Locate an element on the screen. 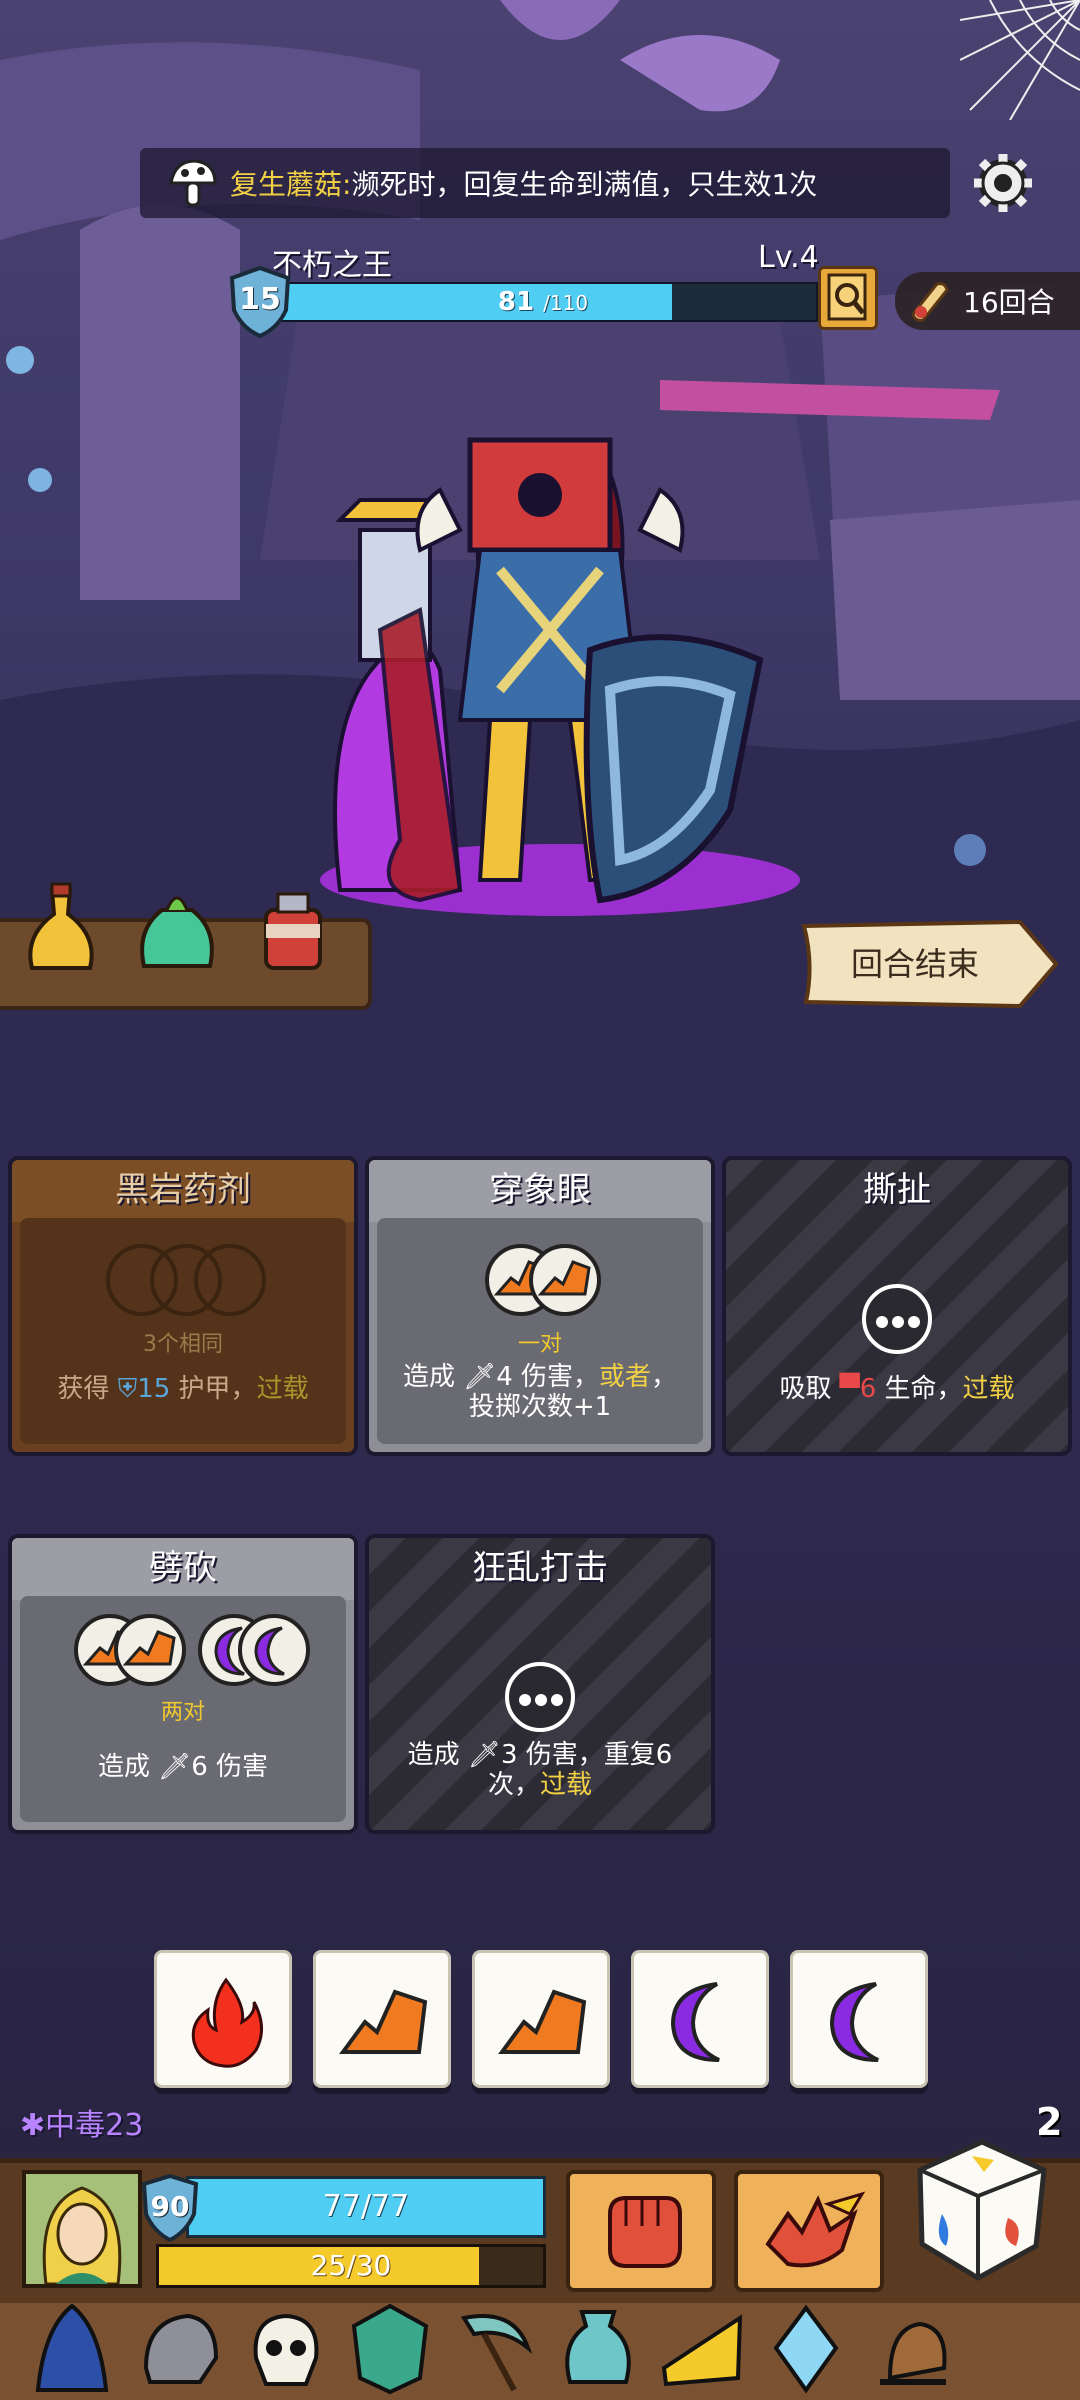 The image size is (1080, 2400). desc-part: 获得 is located at coordinates (87, 1389).